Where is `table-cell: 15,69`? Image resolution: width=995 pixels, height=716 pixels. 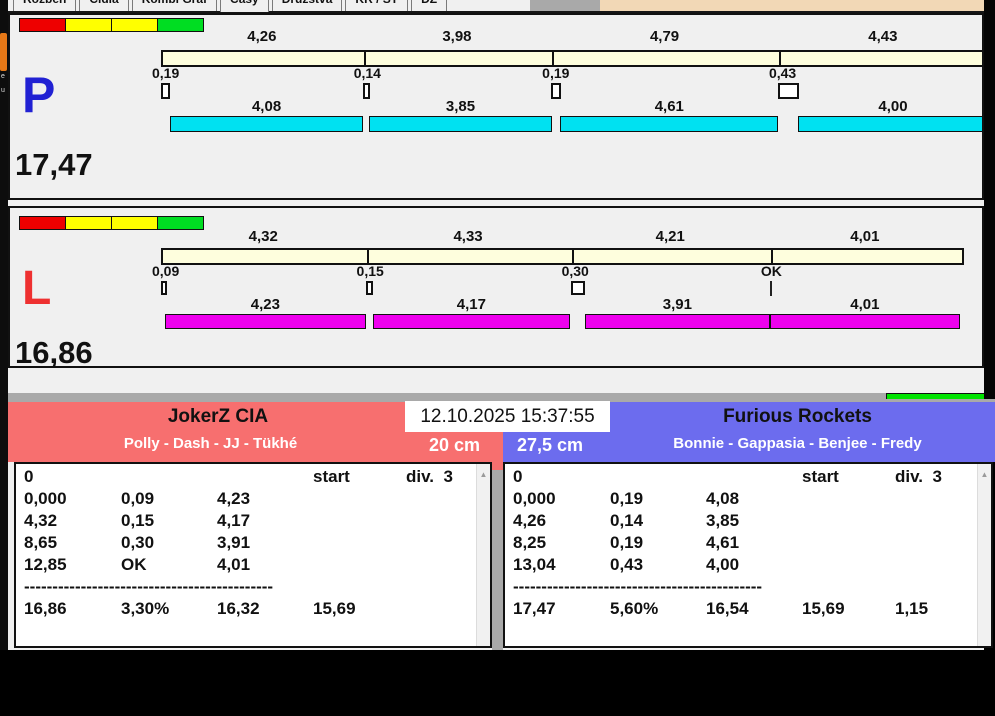 table-cell: 15,69 is located at coordinates (823, 608).